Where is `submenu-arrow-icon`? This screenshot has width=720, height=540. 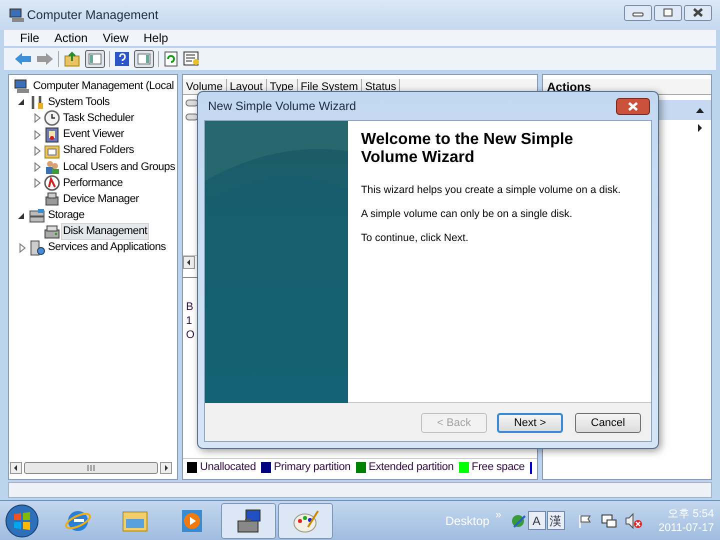 submenu-arrow-icon is located at coordinates (700, 128).